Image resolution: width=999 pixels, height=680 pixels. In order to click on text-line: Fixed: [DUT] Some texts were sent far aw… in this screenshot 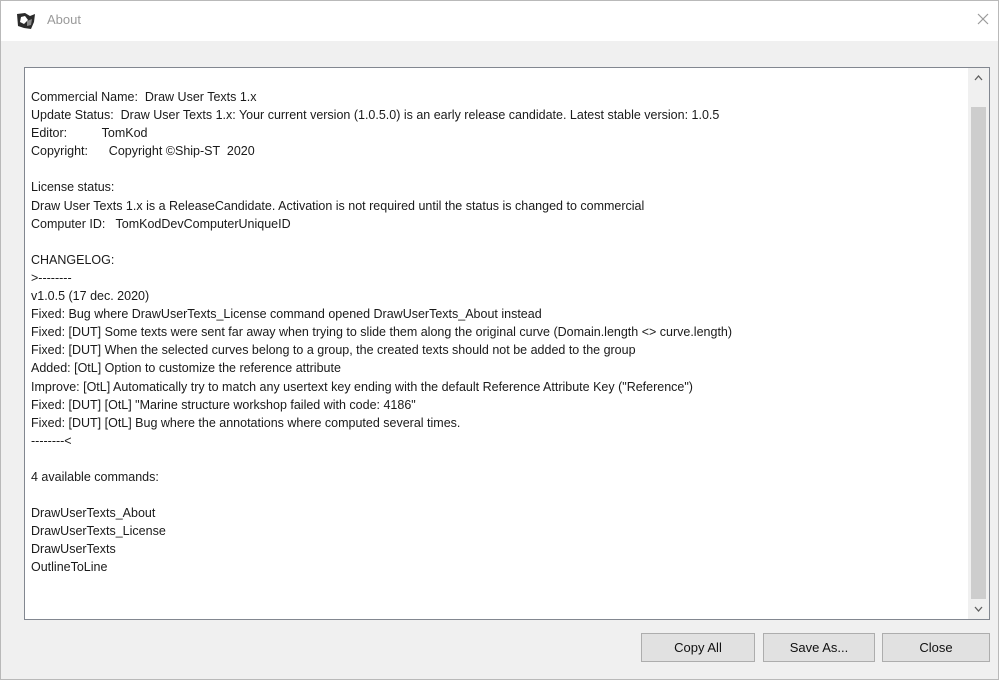, I will do `click(382, 332)`.